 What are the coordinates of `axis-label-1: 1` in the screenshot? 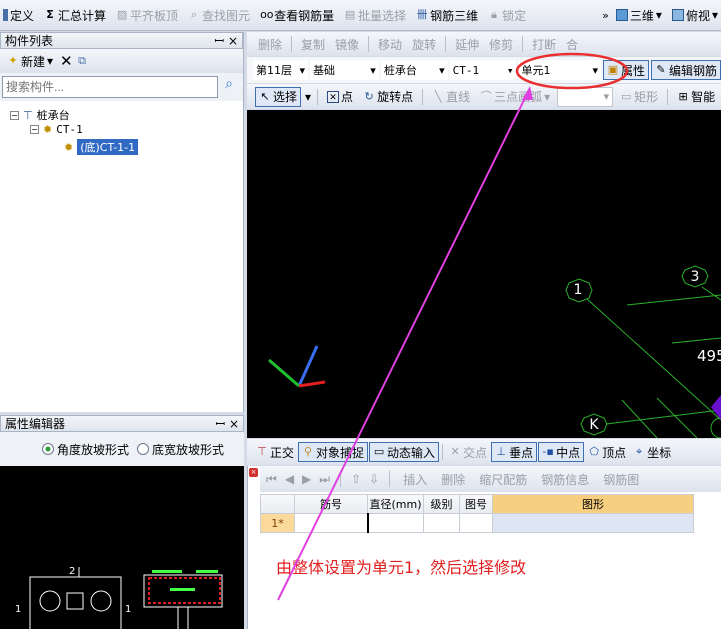 It's located at (578, 290).